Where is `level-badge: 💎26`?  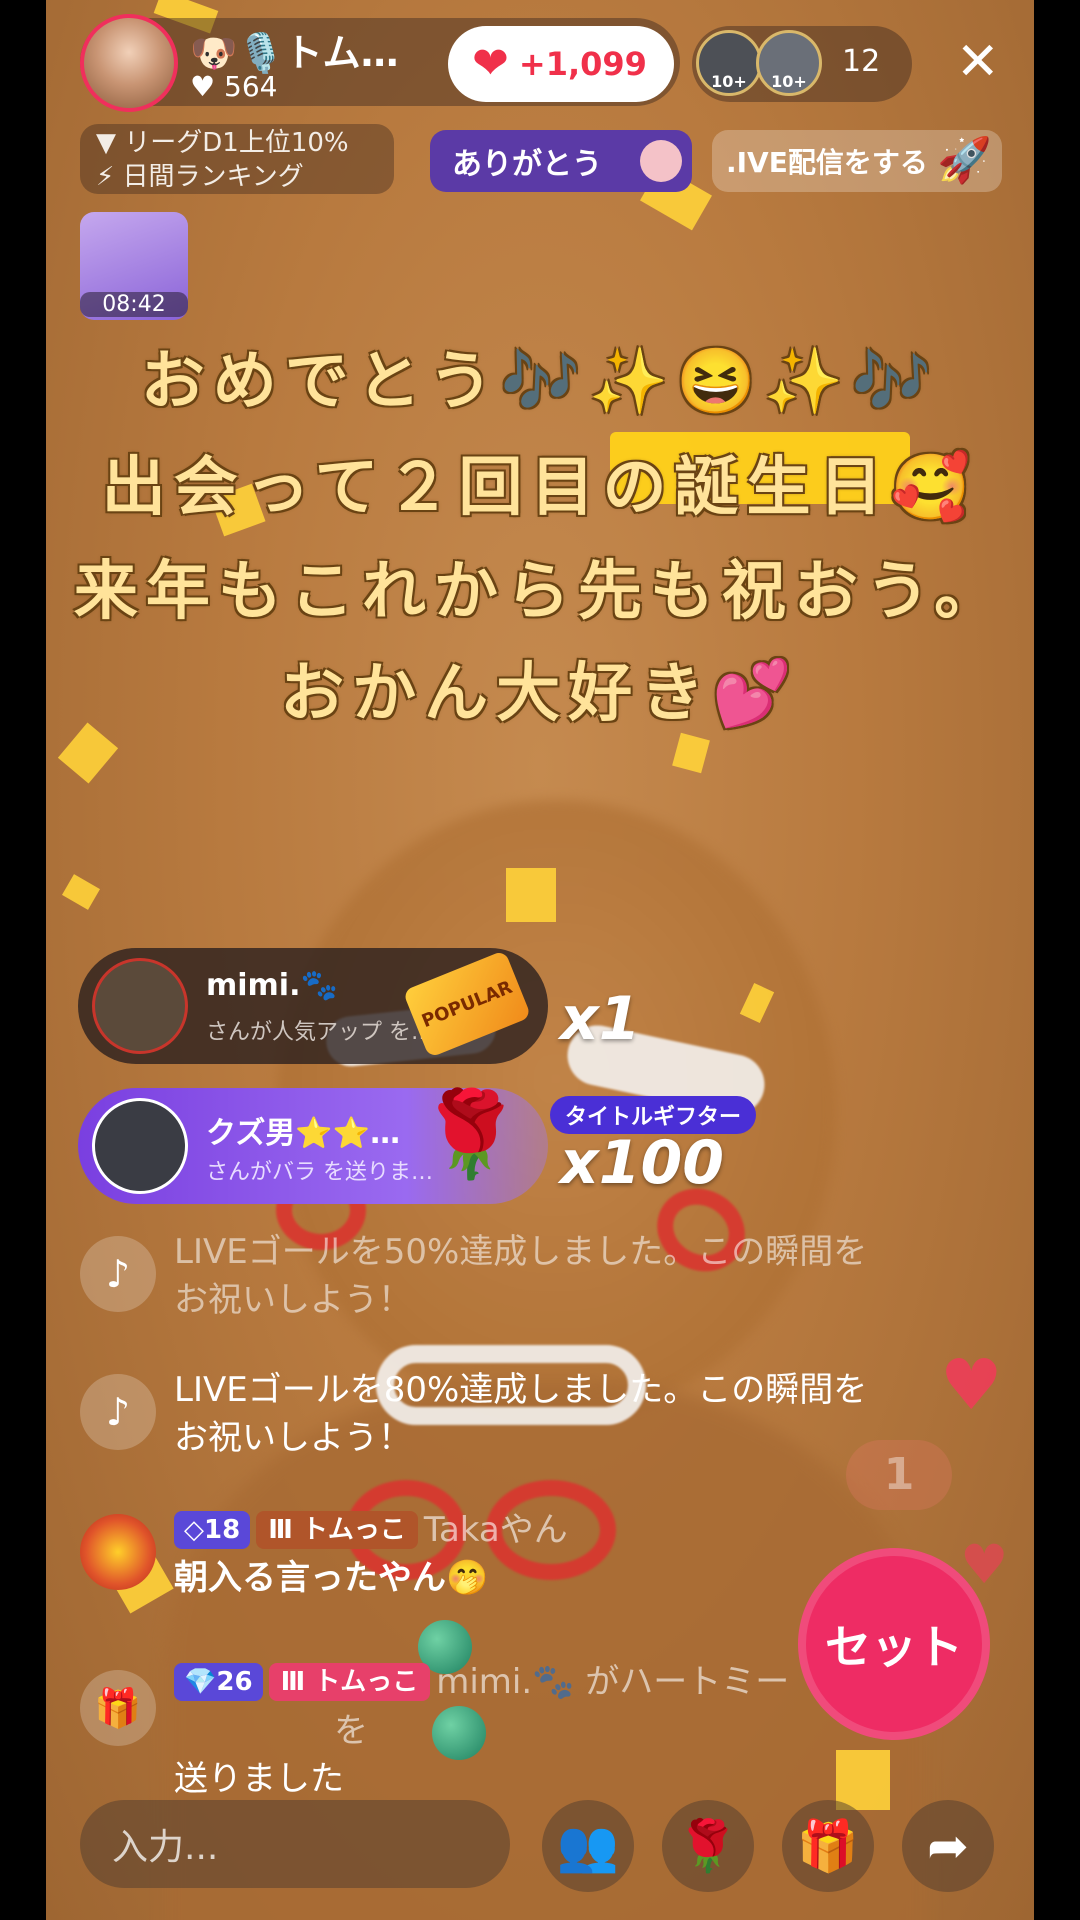 level-badge: 💎26 is located at coordinates (218, 1681).